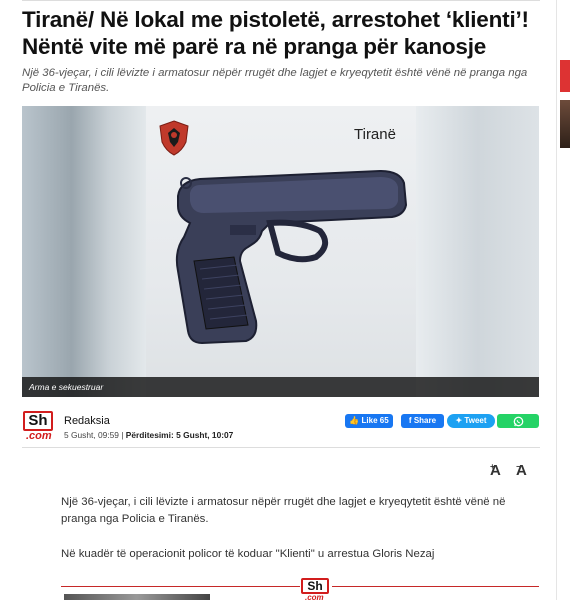  I want to click on font-decrease-label: A, so click(521, 470).